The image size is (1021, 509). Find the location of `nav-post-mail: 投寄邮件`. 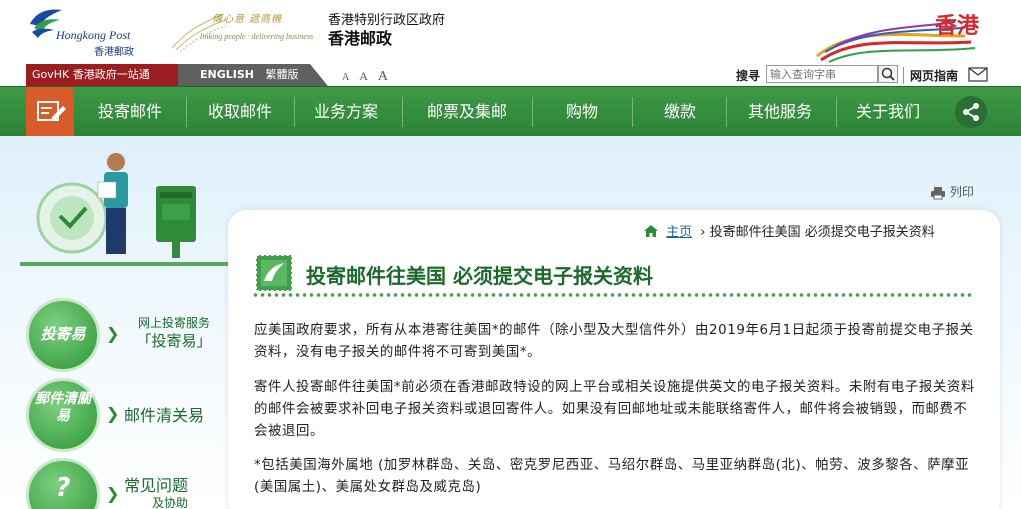

nav-post-mail: 投寄邮件 is located at coordinates (130, 112).